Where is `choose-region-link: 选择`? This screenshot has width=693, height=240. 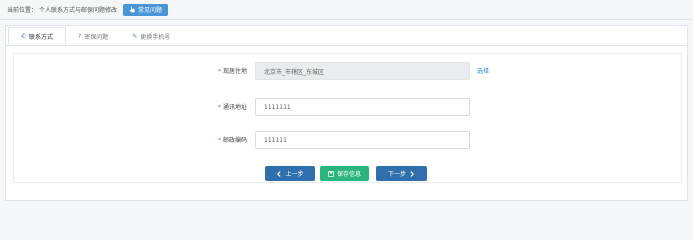 choose-region-link: 选择 is located at coordinates (483, 70).